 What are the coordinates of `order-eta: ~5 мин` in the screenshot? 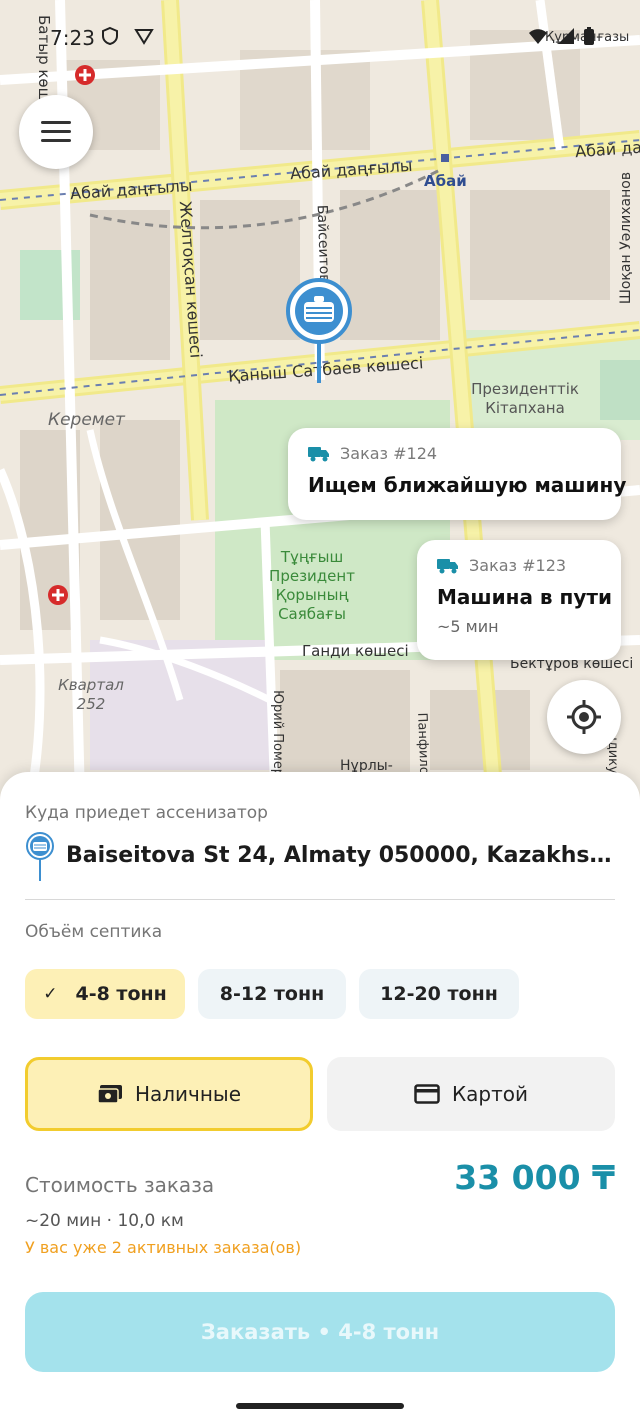 It's located at (468, 626).